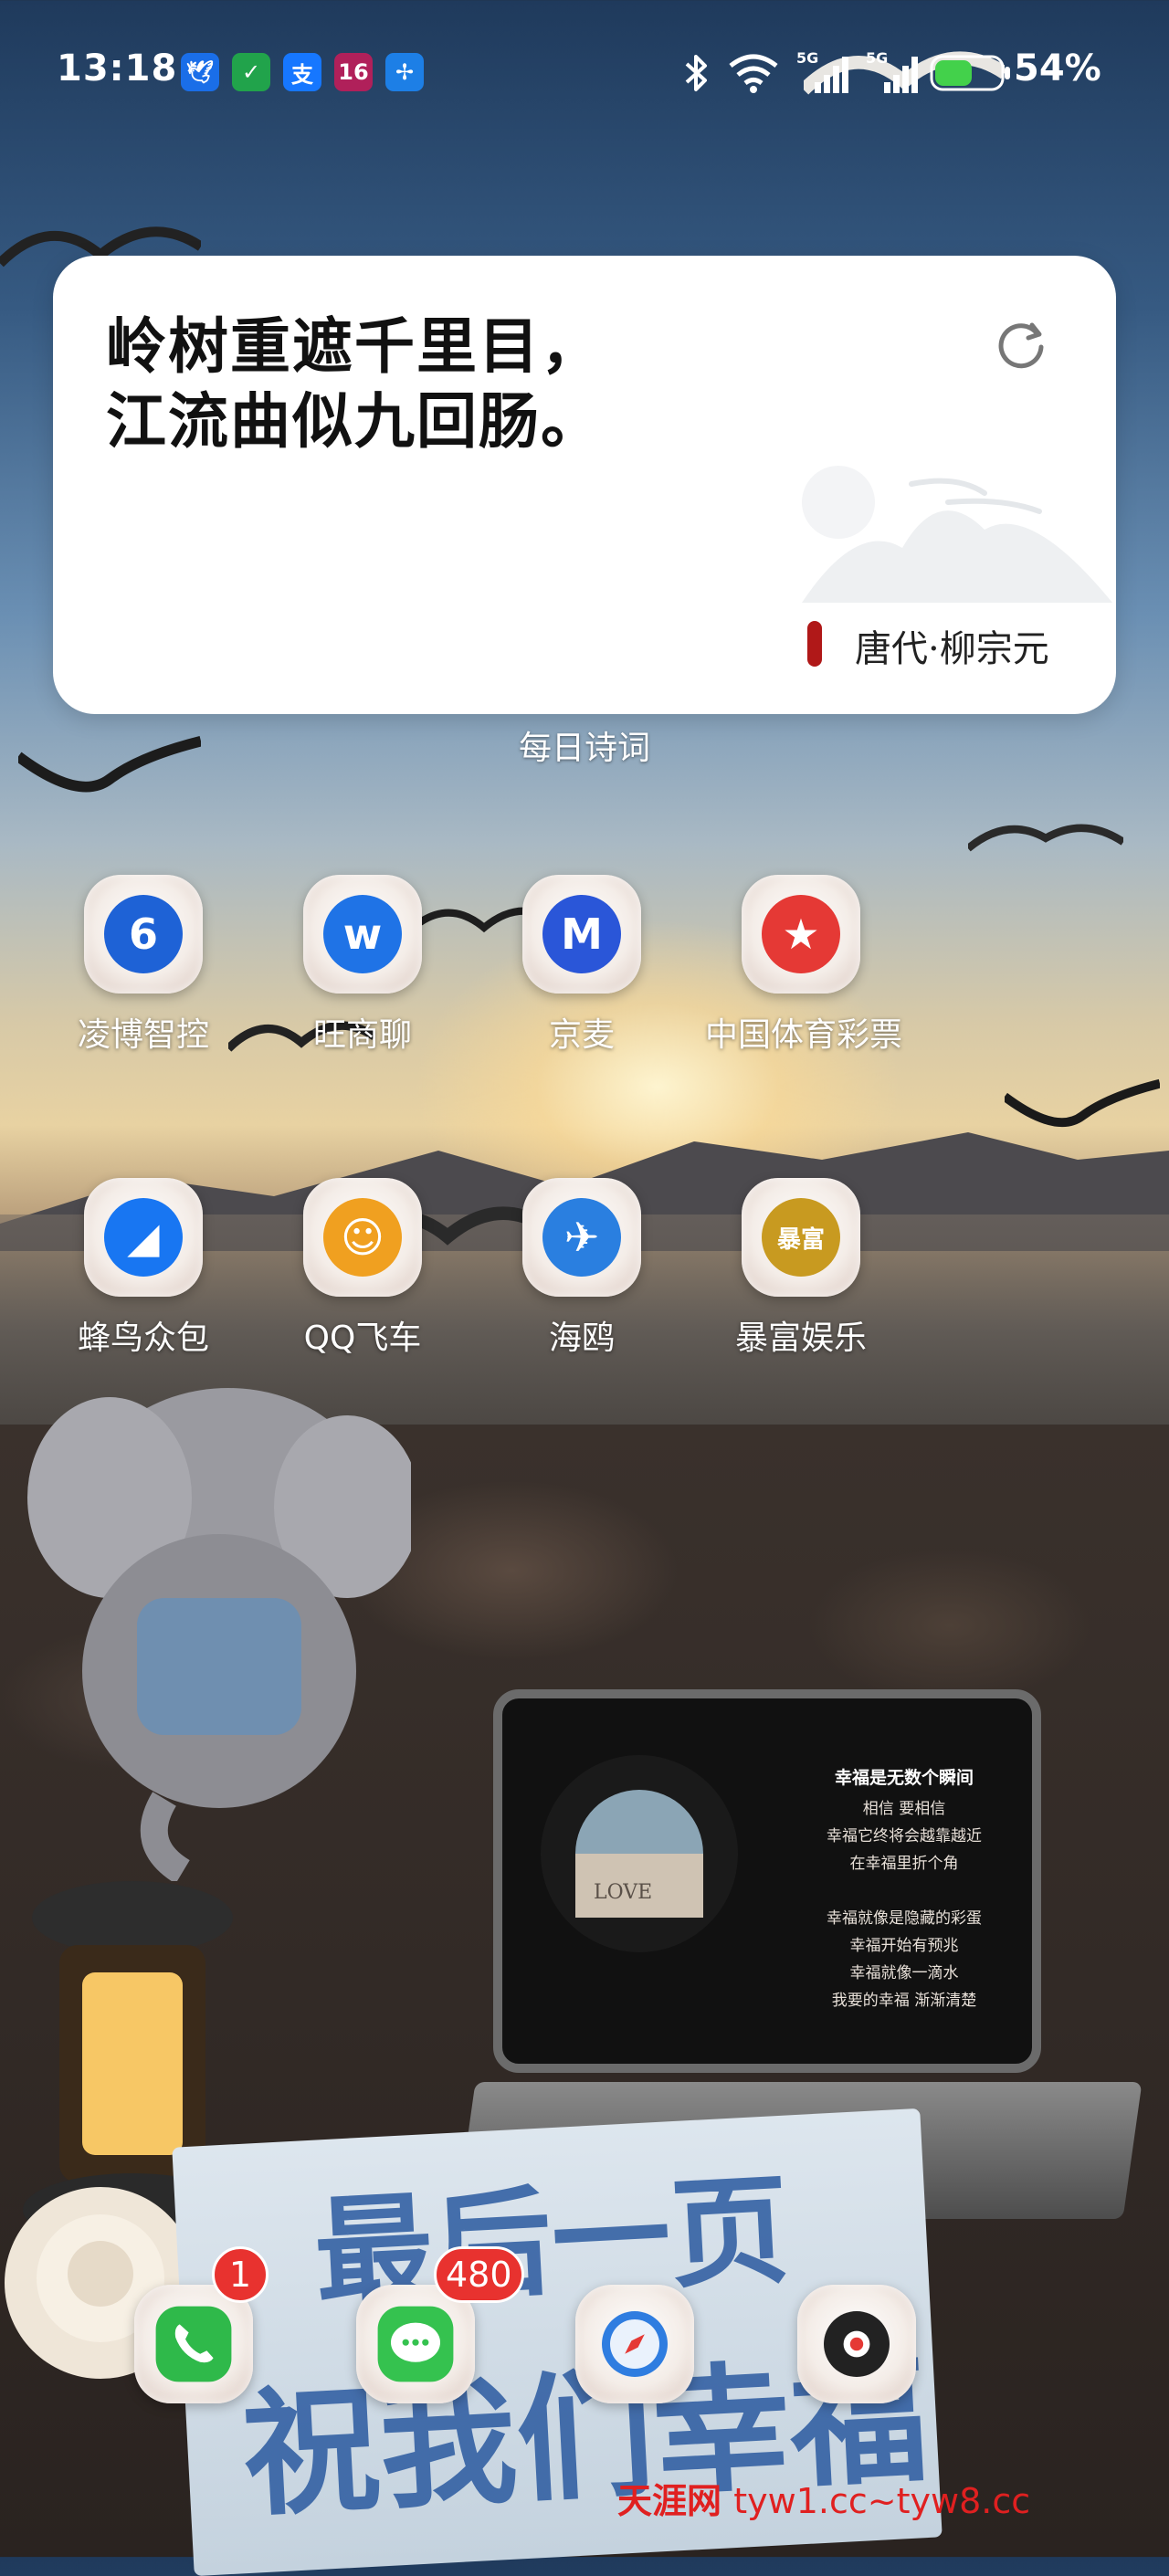  I want to click on bird-app-icon: 🕊, so click(200, 72).